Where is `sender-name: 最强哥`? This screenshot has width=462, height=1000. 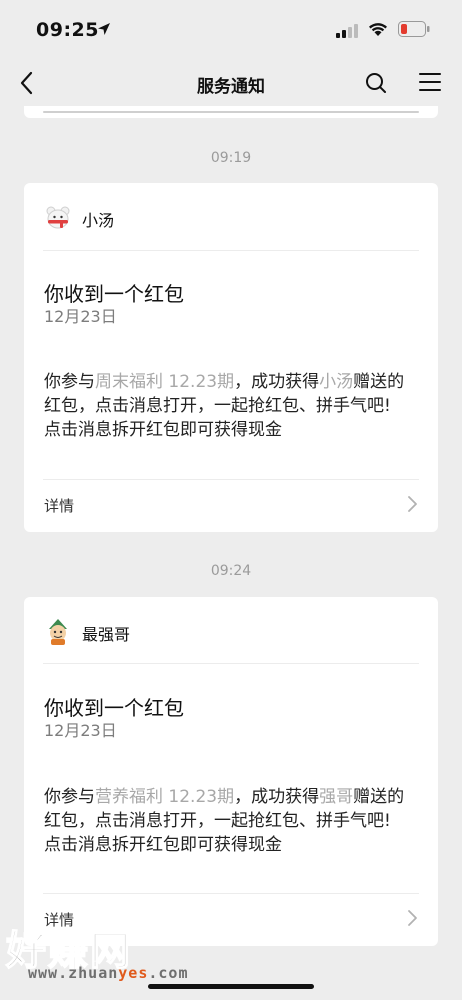 sender-name: 最强哥 is located at coordinates (106, 634).